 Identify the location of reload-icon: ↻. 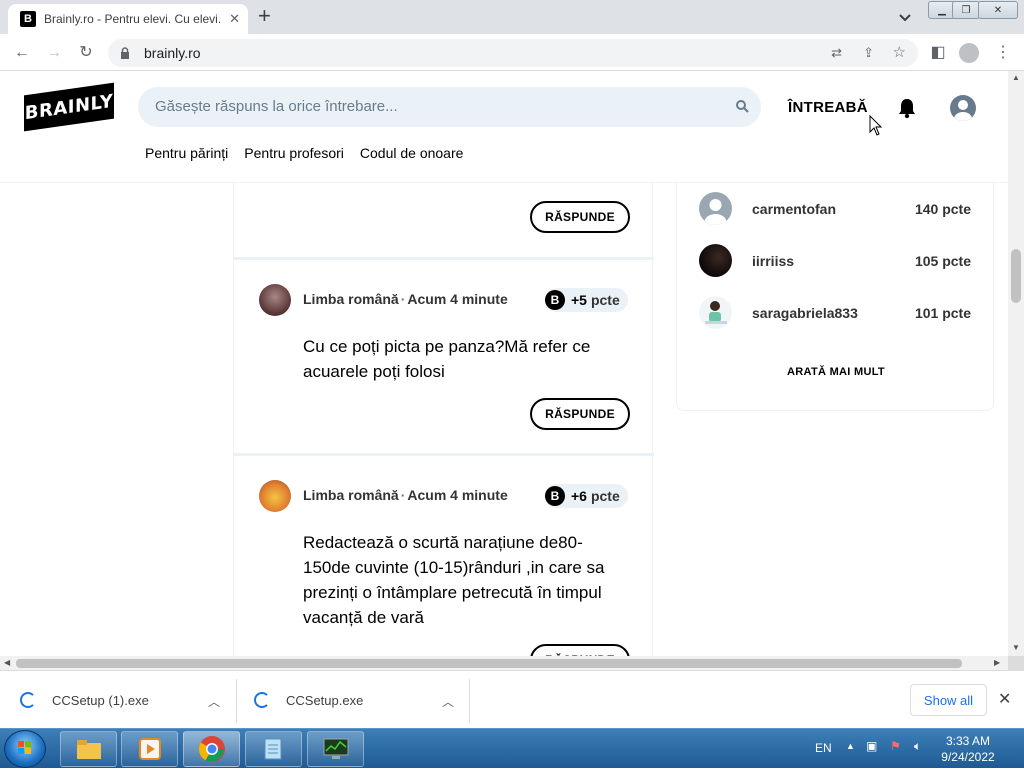
(86, 53).